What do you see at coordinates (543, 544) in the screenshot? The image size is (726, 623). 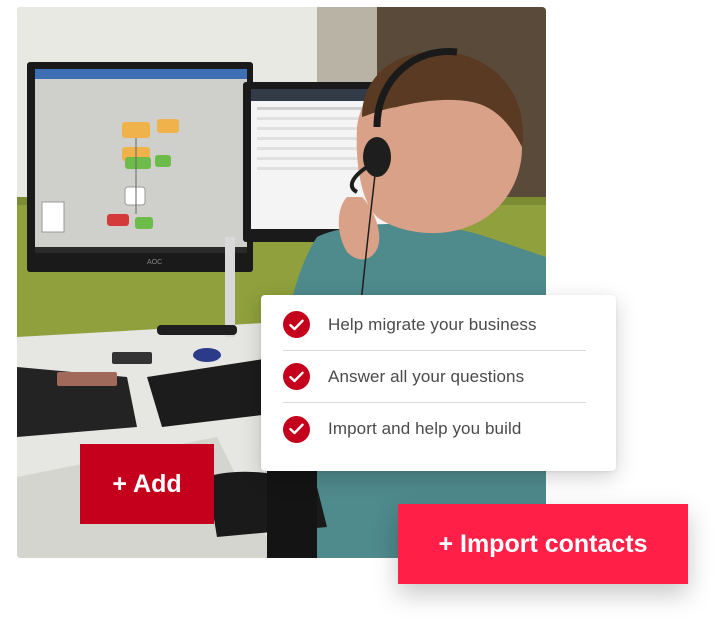 I see `import-contacts-button: + Import contacts` at bounding box center [543, 544].